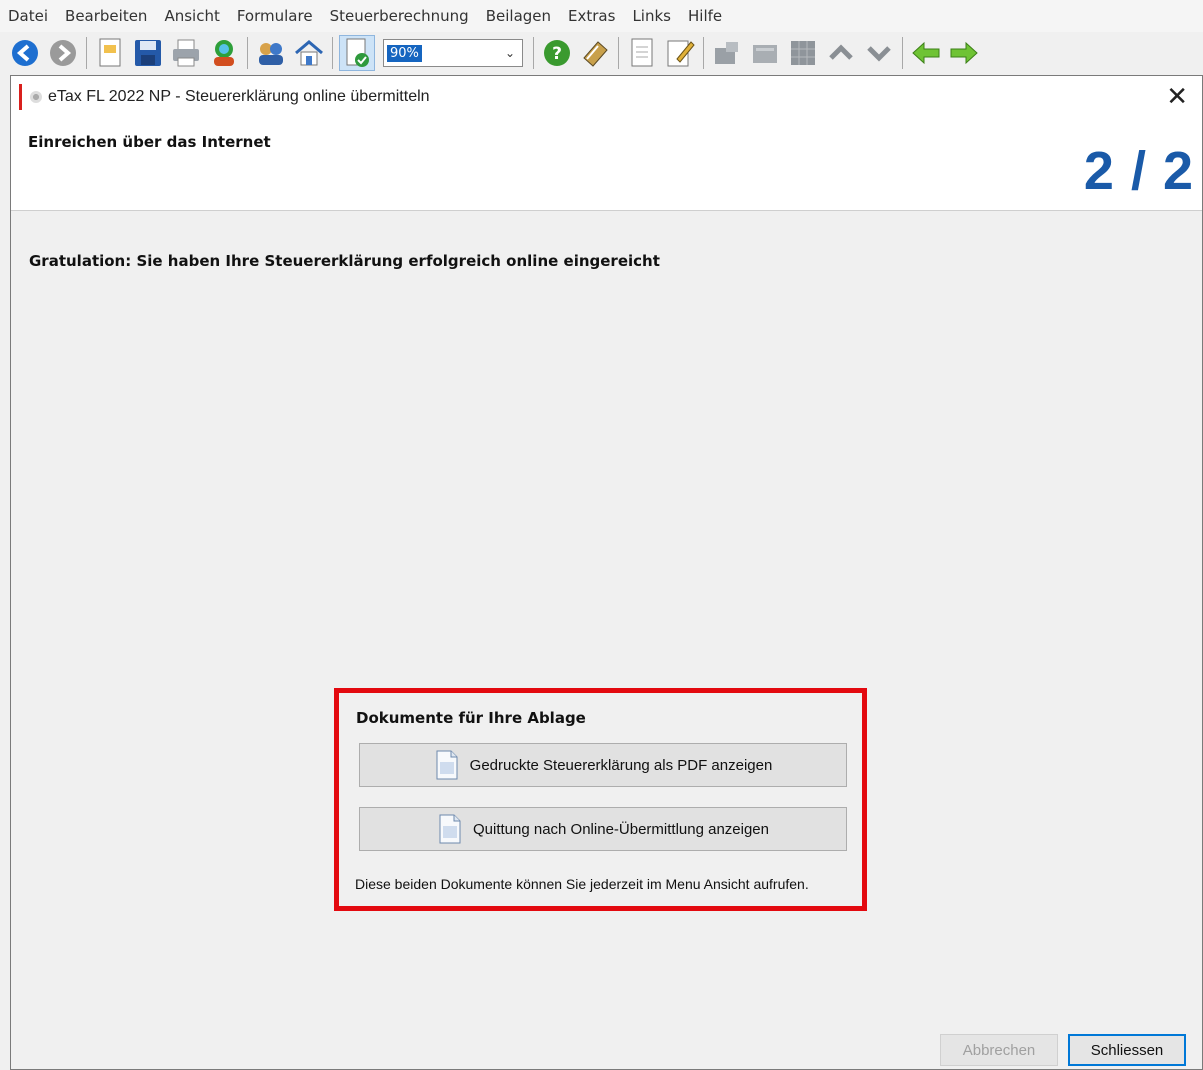 The image size is (1203, 1070). Describe the element at coordinates (606, 164) in the screenshot. I see `dialog-header: Einreichen über das Internet 2 / 2` at that location.